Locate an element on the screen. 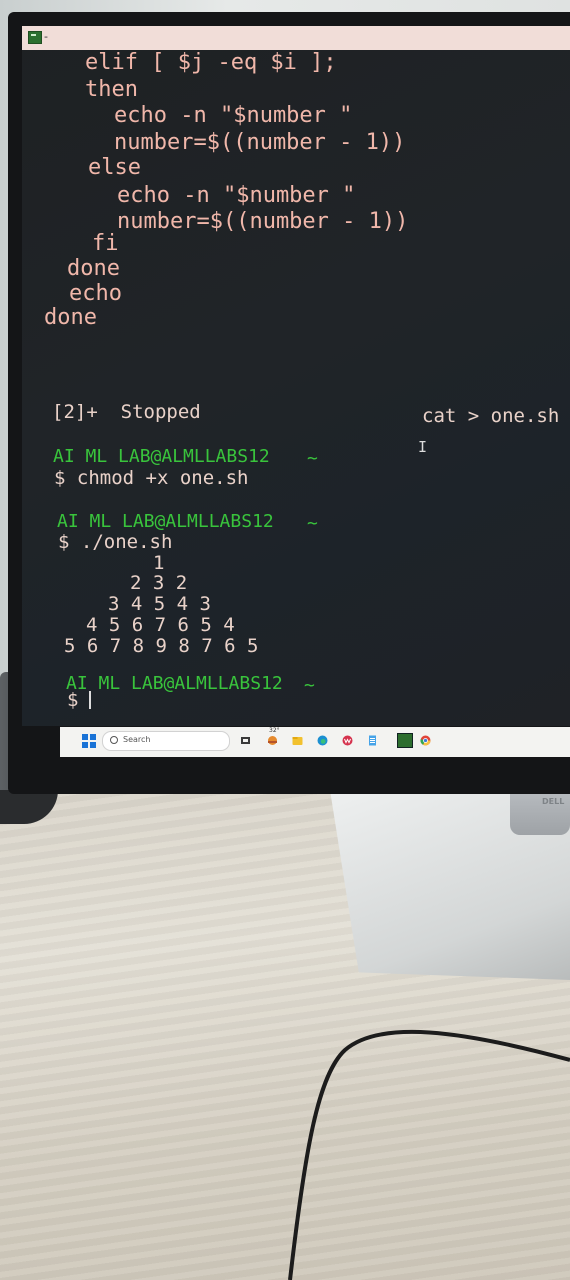 This screenshot has width=570, height=1280. prompt-command: $ is located at coordinates (73, 700).